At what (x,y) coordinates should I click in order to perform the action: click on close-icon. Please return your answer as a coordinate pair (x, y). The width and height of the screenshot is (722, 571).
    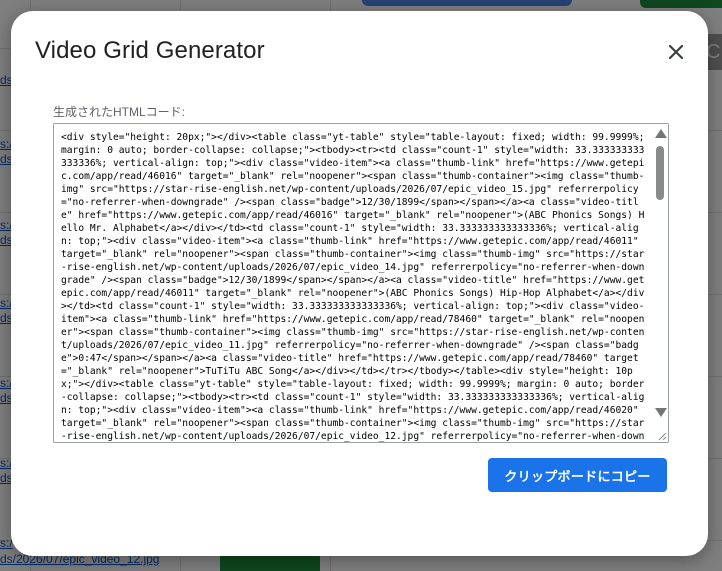
    Looking at the image, I should click on (676, 52).